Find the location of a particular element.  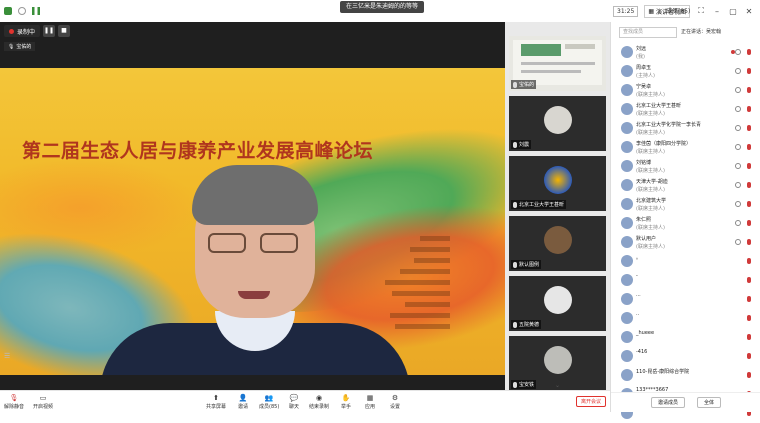

minimize-icon: – is located at coordinates (717, 11).